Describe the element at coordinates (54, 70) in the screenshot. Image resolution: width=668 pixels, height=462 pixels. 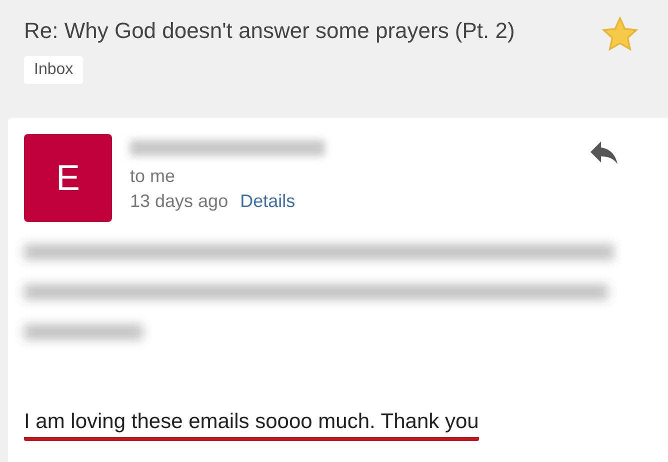
I see `inbox-label: Inbox` at that location.